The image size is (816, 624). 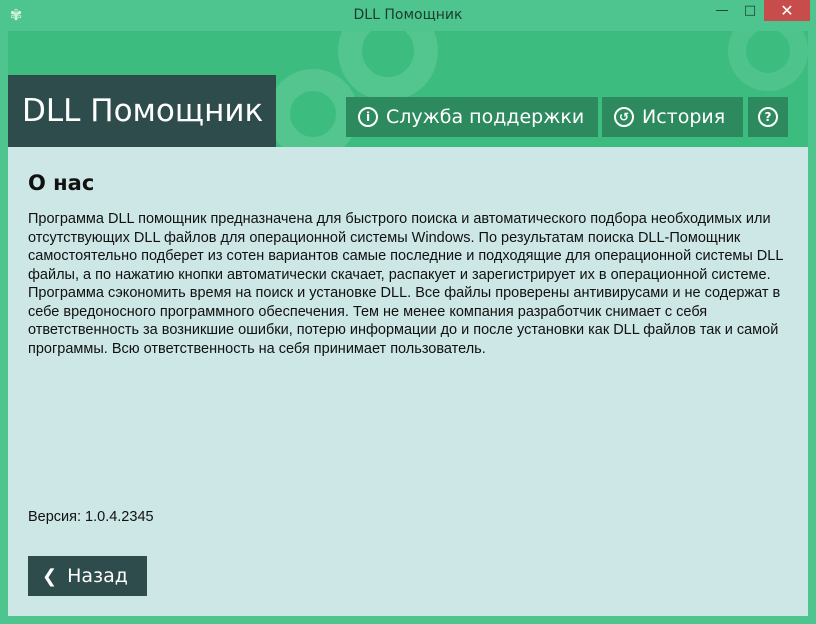 I want to click on question-circle-icon: ?, so click(x=768, y=117).